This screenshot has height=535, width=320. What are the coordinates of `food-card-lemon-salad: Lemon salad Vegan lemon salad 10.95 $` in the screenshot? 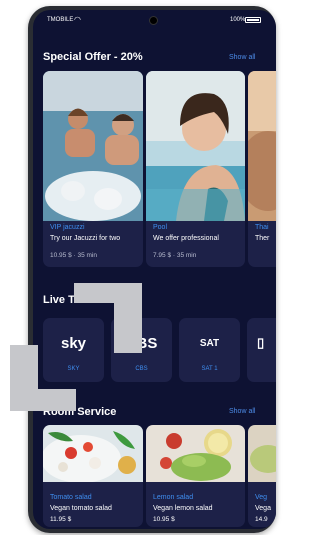 It's located at (195, 476).